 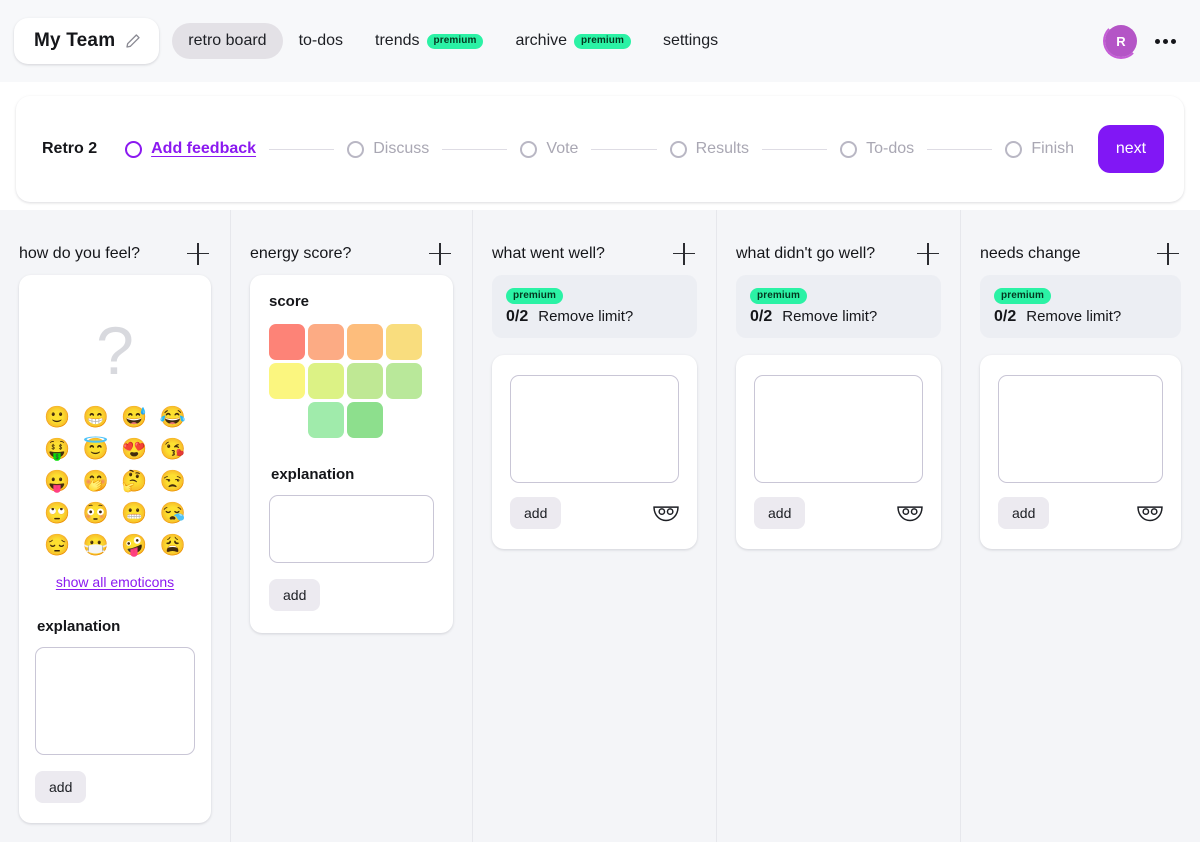 I want to click on step-label: Discuss, so click(x=401, y=148).